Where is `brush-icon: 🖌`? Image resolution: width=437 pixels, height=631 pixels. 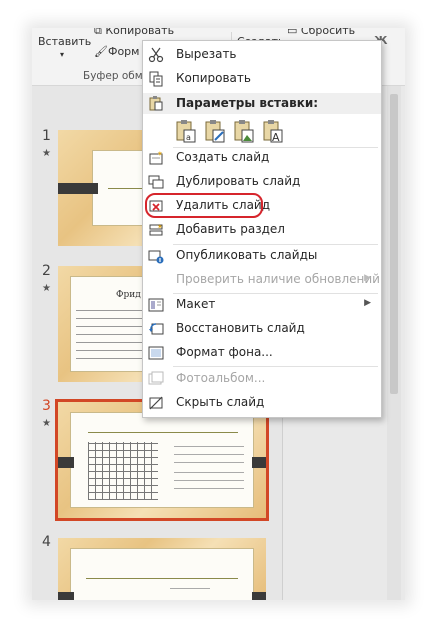
brush-icon: 🖌 is located at coordinates (101, 51).